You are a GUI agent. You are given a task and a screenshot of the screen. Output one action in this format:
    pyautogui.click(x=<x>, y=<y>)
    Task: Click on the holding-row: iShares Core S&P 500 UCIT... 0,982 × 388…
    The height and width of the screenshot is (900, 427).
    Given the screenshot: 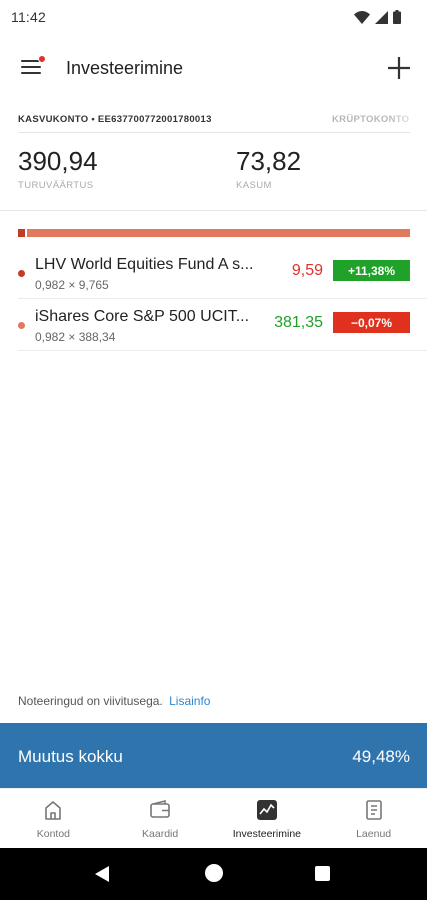 What is the action you would take?
    pyautogui.click(x=213, y=330)
    